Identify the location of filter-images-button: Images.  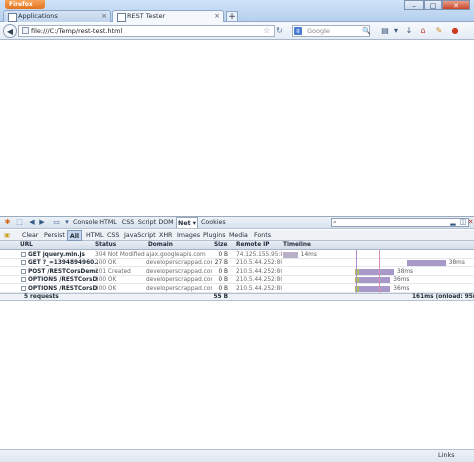
(188, 235).